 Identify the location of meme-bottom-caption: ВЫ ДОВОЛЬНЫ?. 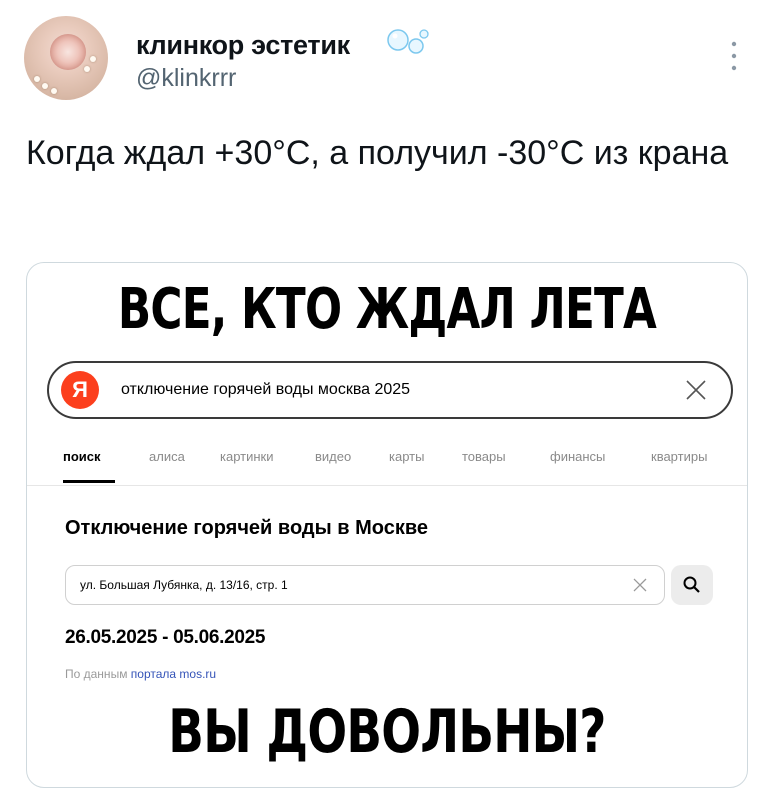
(387, 732).